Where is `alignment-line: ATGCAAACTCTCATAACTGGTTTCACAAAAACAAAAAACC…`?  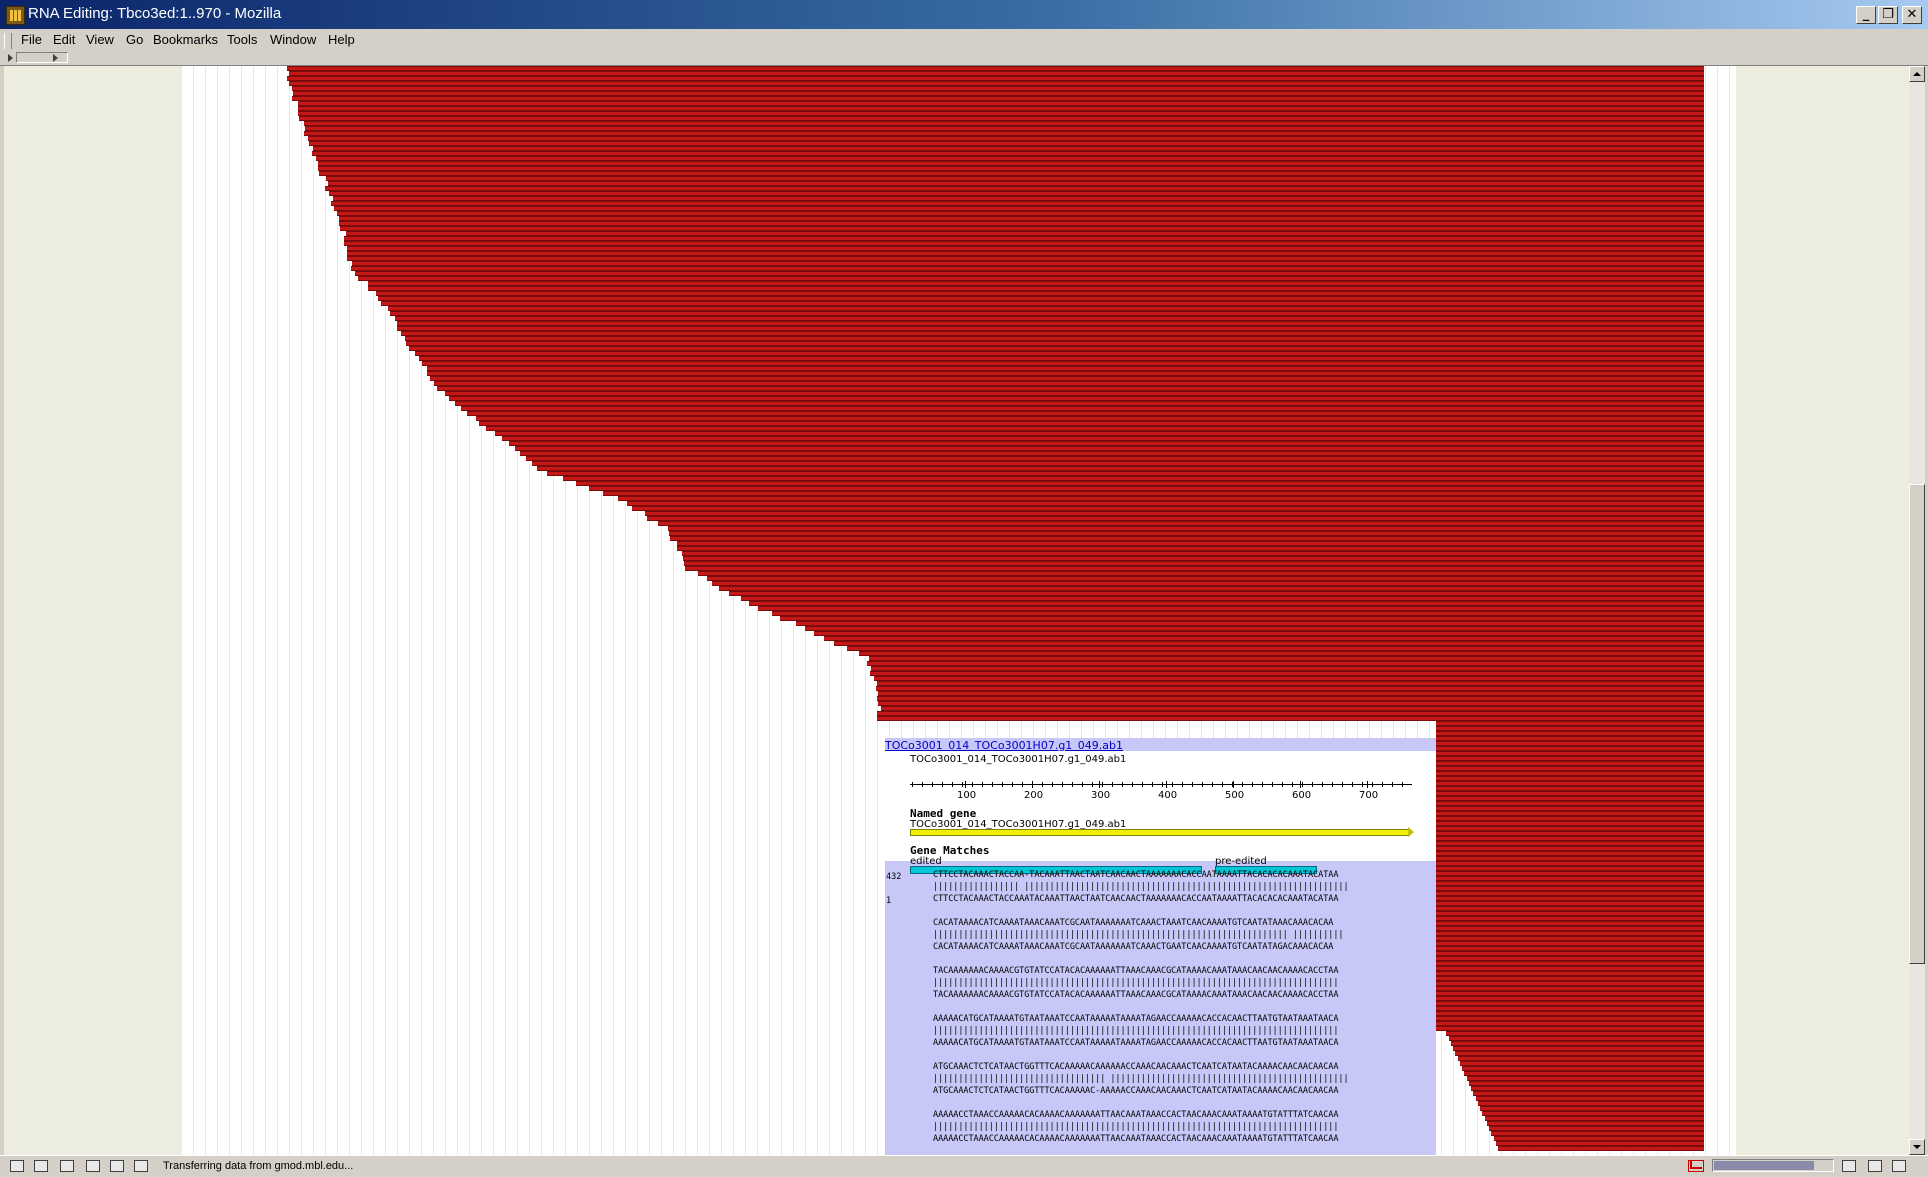
alignment-line: ATGCAAACTCTCATAACTGGTTTCACAAAAACAAAAAACC… is located at coordinates (1136, 1067).